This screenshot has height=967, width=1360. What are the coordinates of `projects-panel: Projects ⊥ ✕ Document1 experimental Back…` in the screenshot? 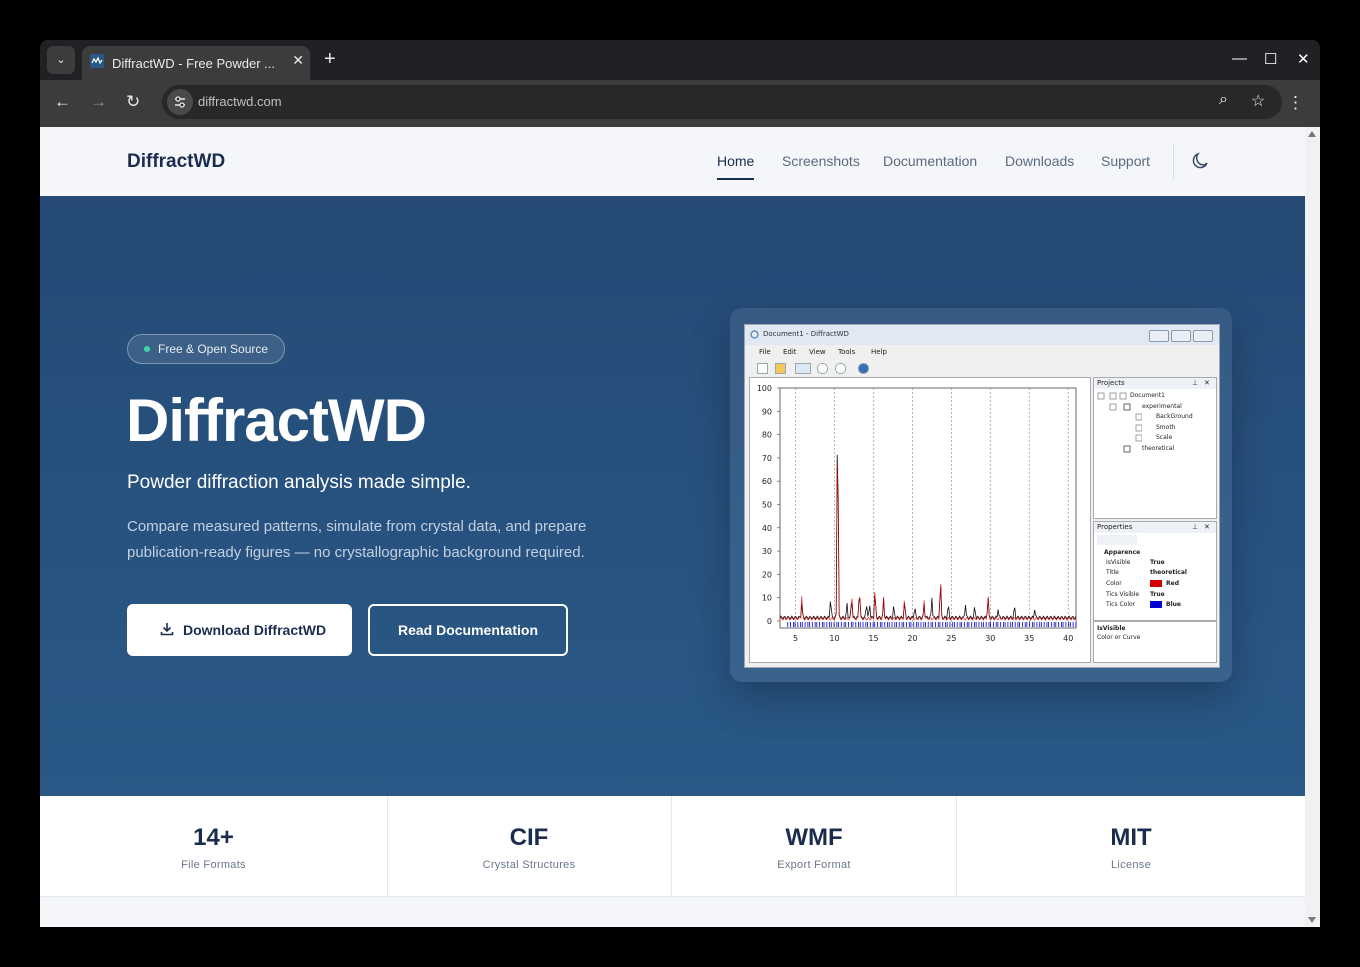 It's located at (1155, 448).